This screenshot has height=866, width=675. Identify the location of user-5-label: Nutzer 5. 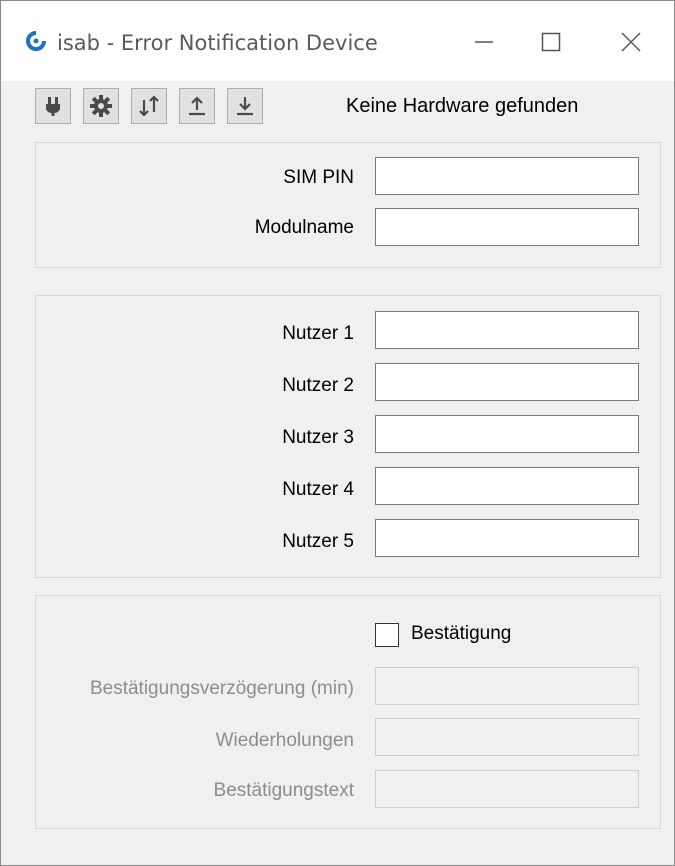
(318, 541).